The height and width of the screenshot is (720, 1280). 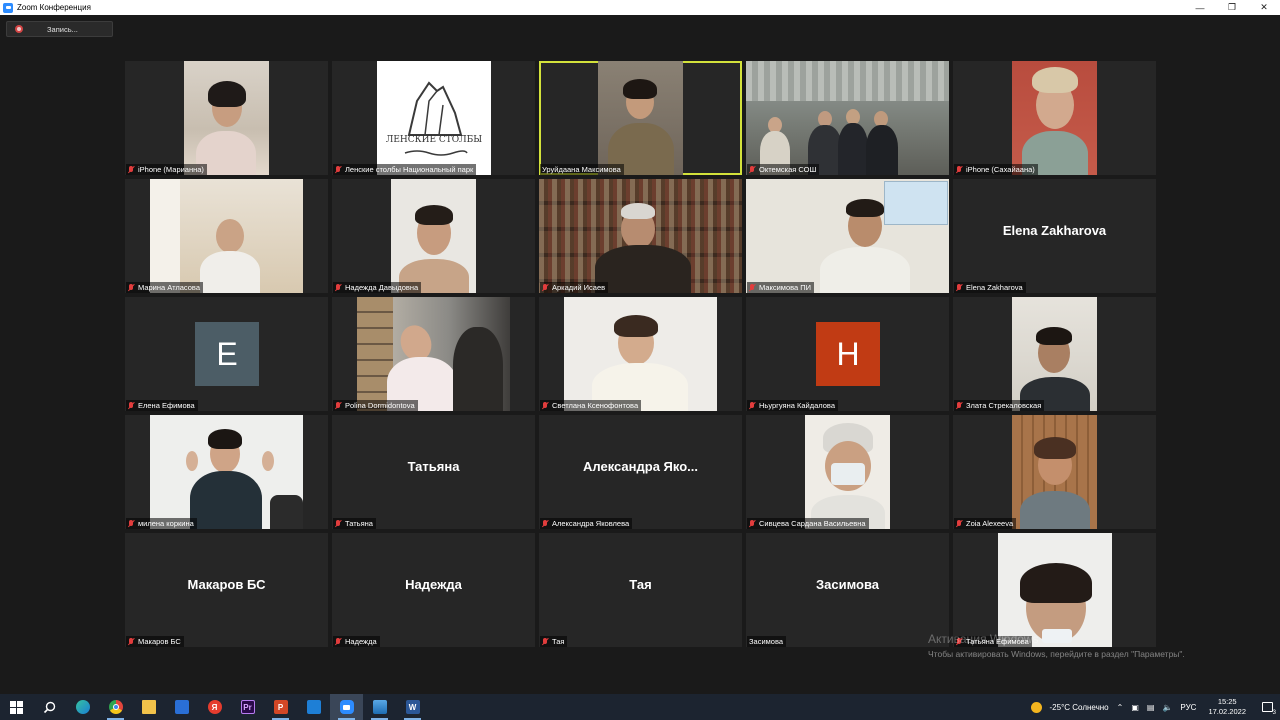 What do you see at coordinates (313, 707) in the screenshot?
I see `taskbar-app-movies` at bounding box center [313, 707].